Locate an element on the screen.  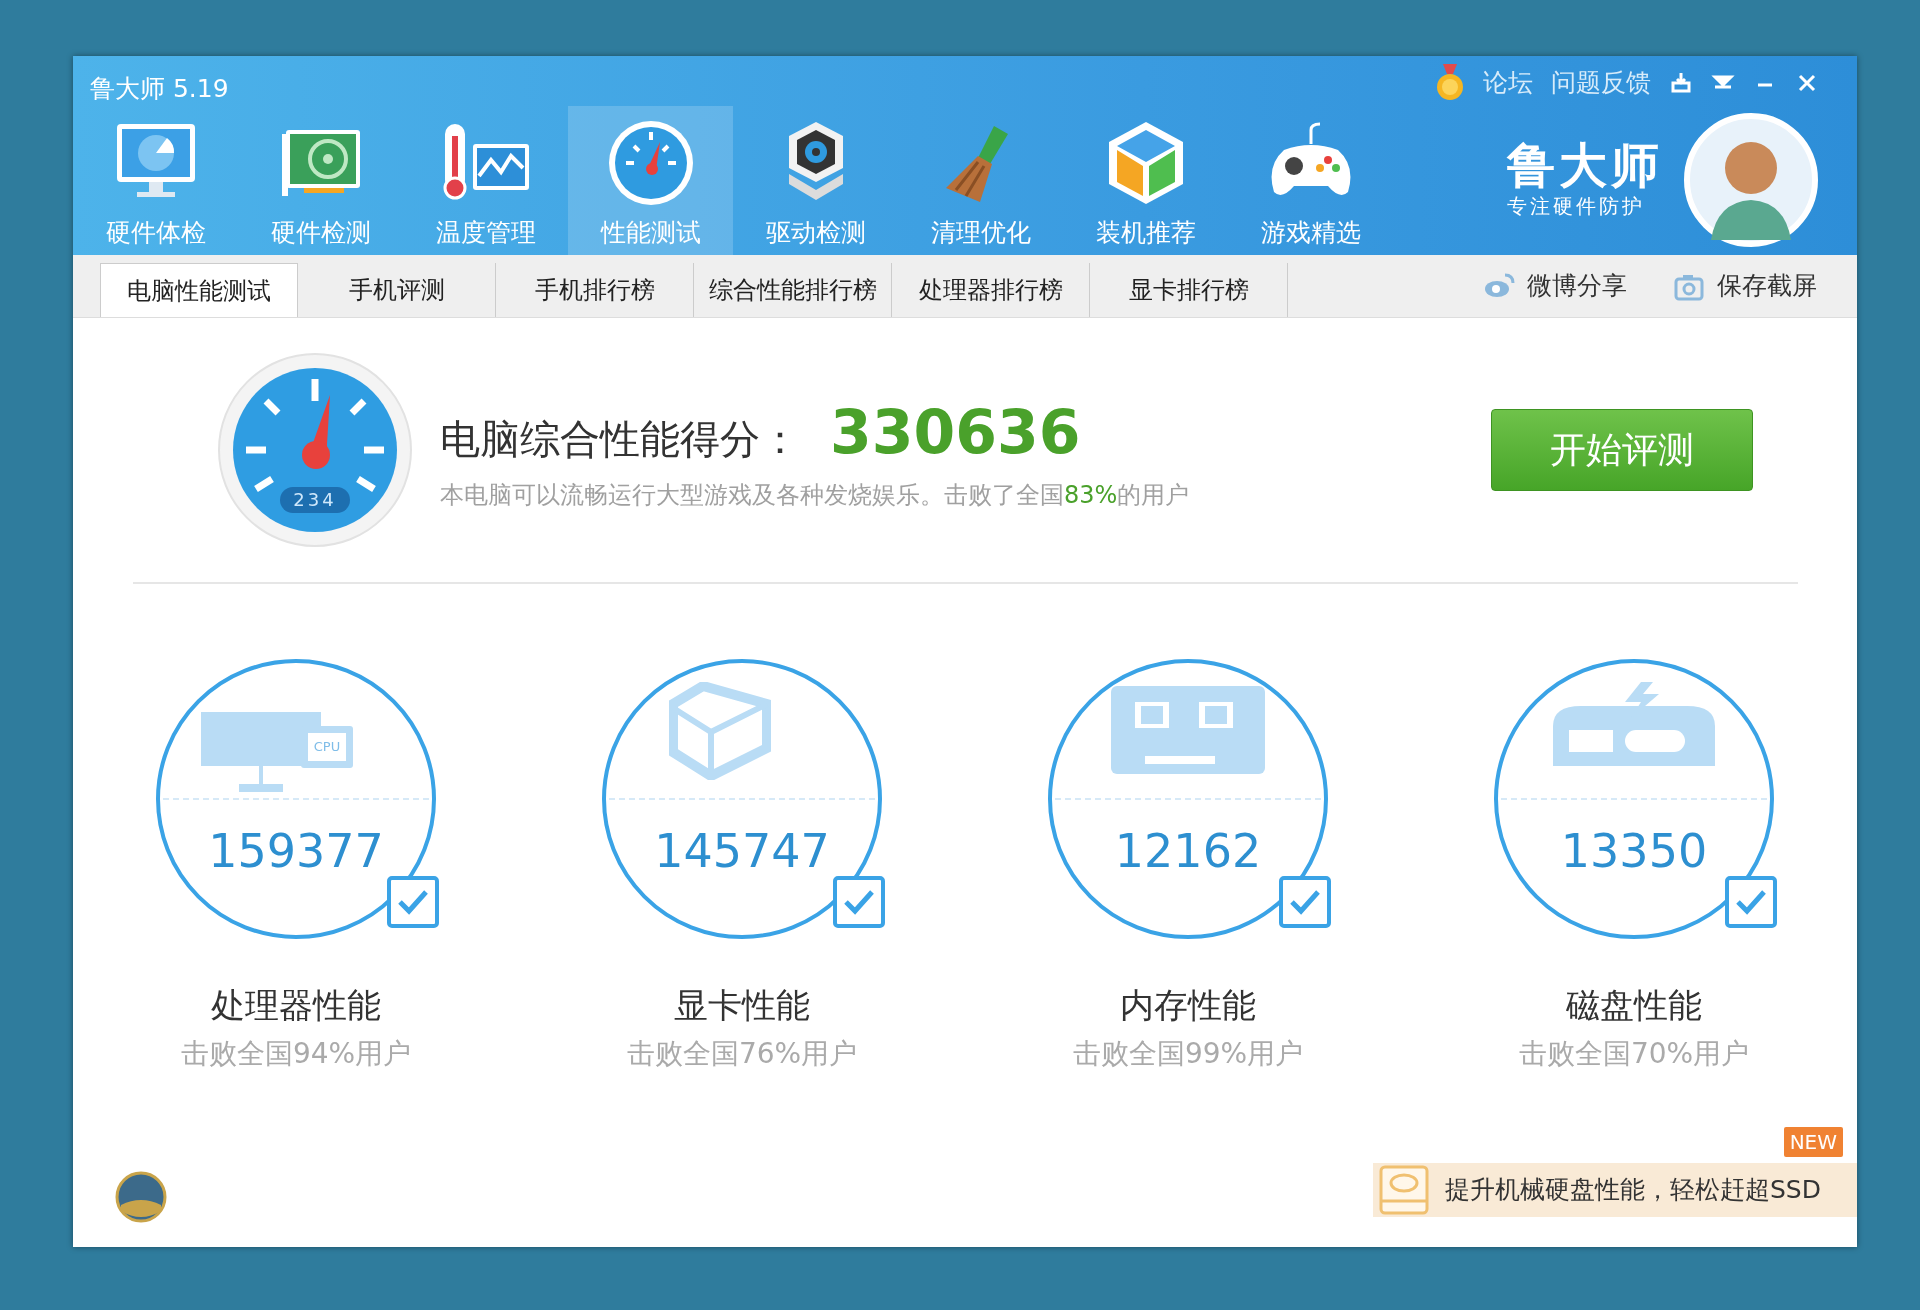
score-number: 159377 is located at coordinates (296, 851).